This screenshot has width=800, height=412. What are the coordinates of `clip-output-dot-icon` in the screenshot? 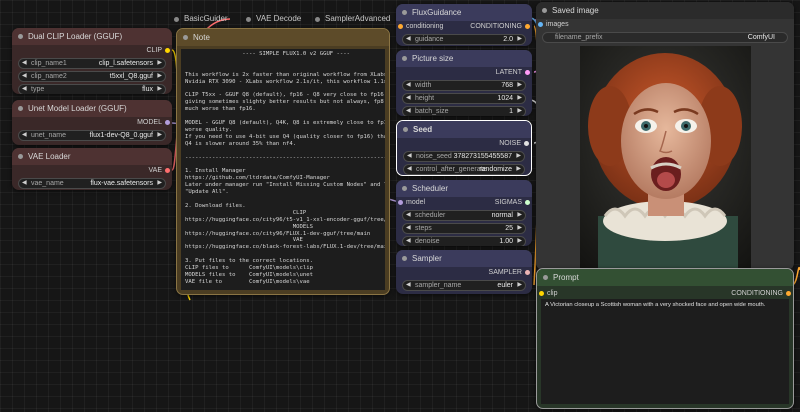 It's located at (167, 50).